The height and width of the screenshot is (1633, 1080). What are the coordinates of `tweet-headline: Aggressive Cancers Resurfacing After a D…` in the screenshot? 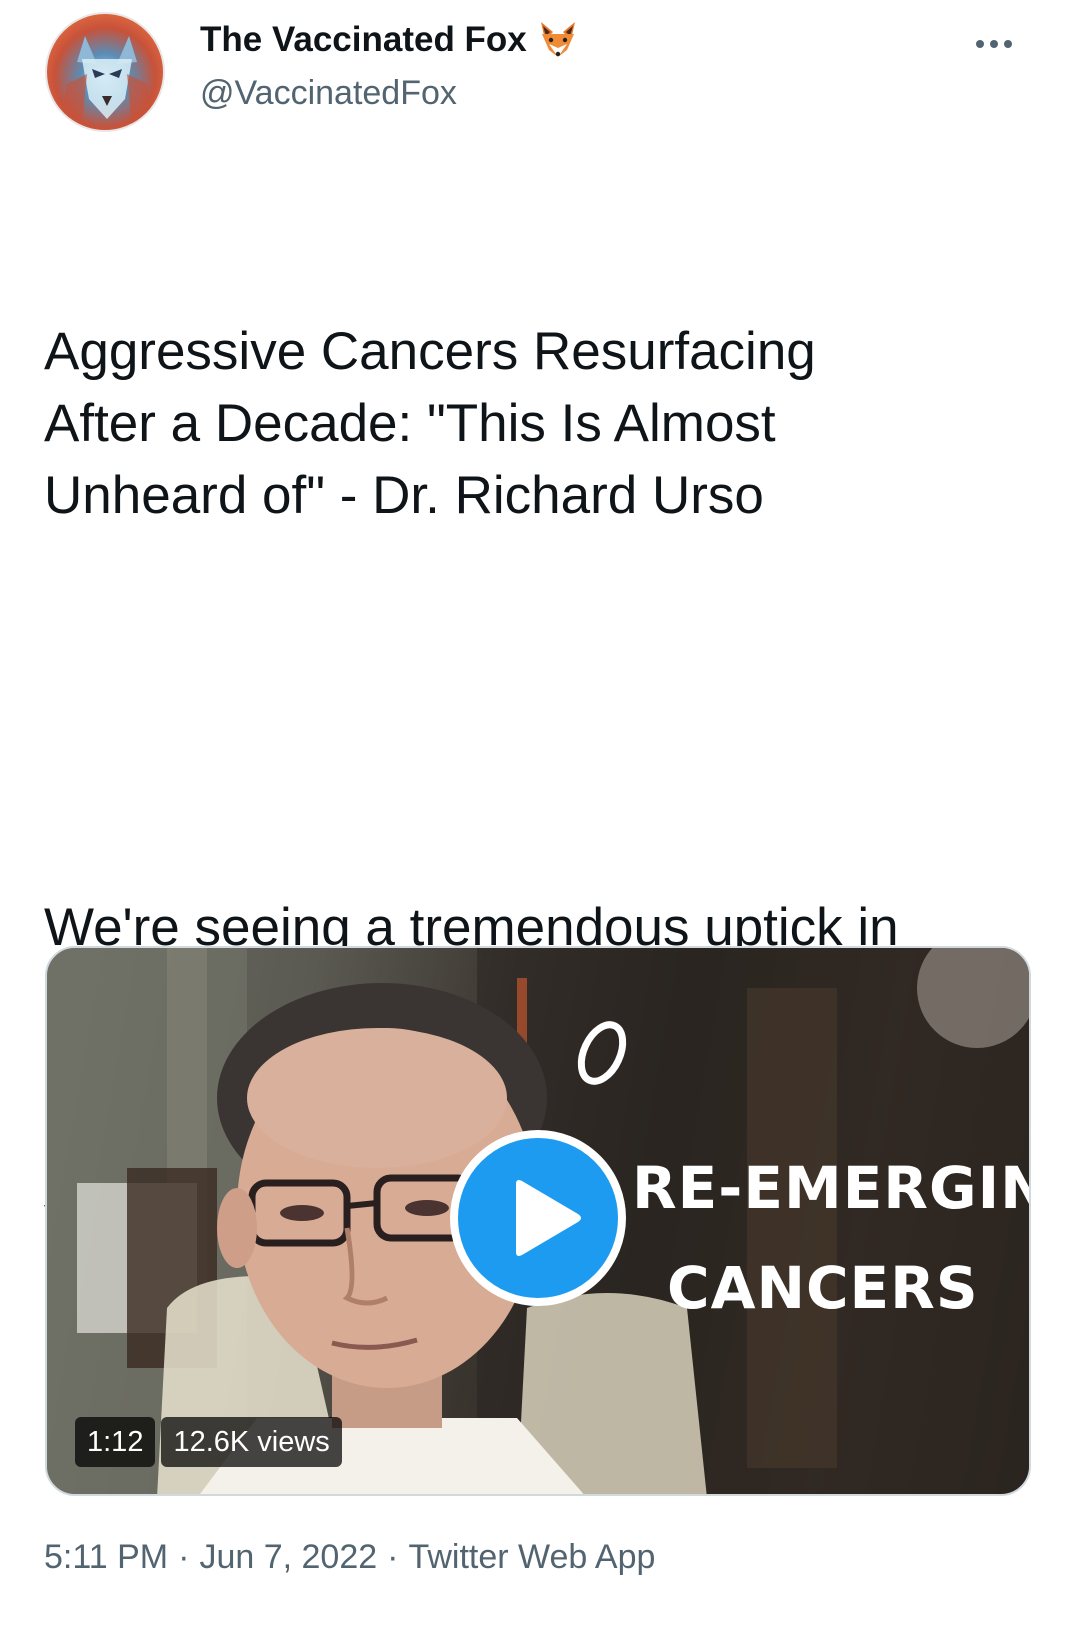 It's located at (436, 423).